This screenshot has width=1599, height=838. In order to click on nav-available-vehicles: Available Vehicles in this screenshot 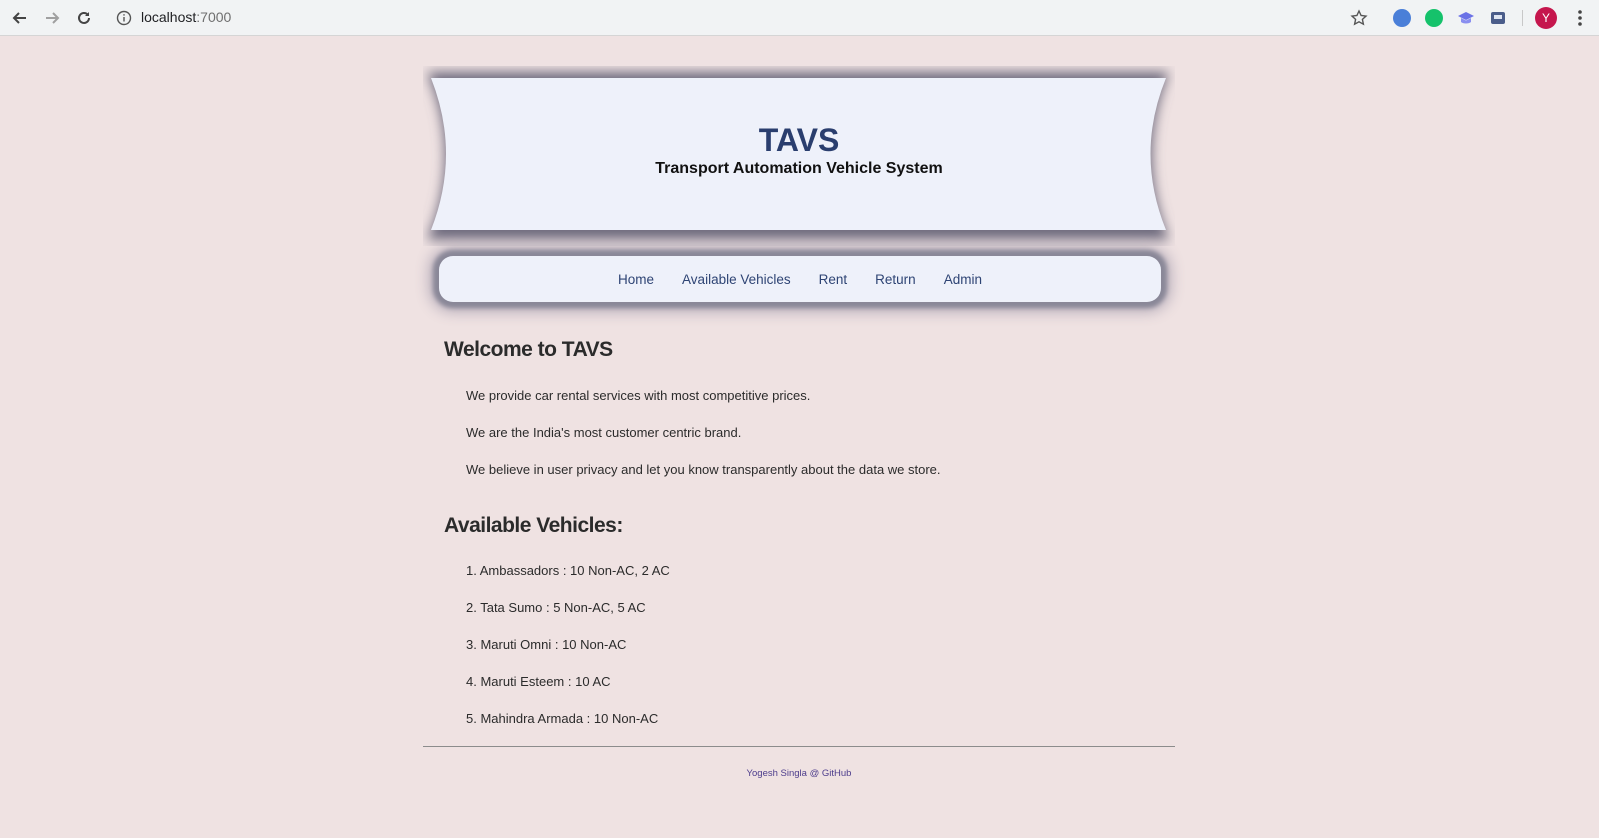, I will do `click(736, 279)`.